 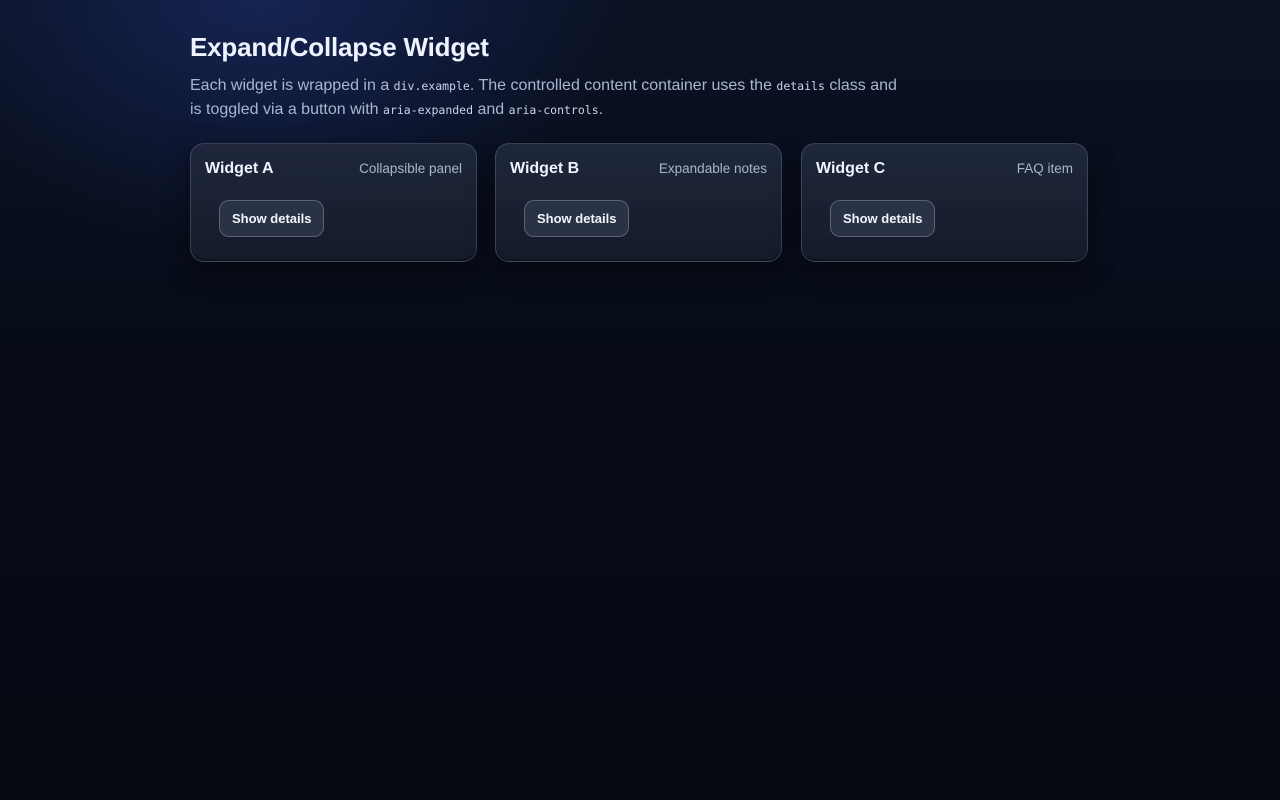 What do you see at coordinates (333, 169) in the screenshot?
I see `widget-header: Widget A Collapsible panel` at bounding box center [333, 169].